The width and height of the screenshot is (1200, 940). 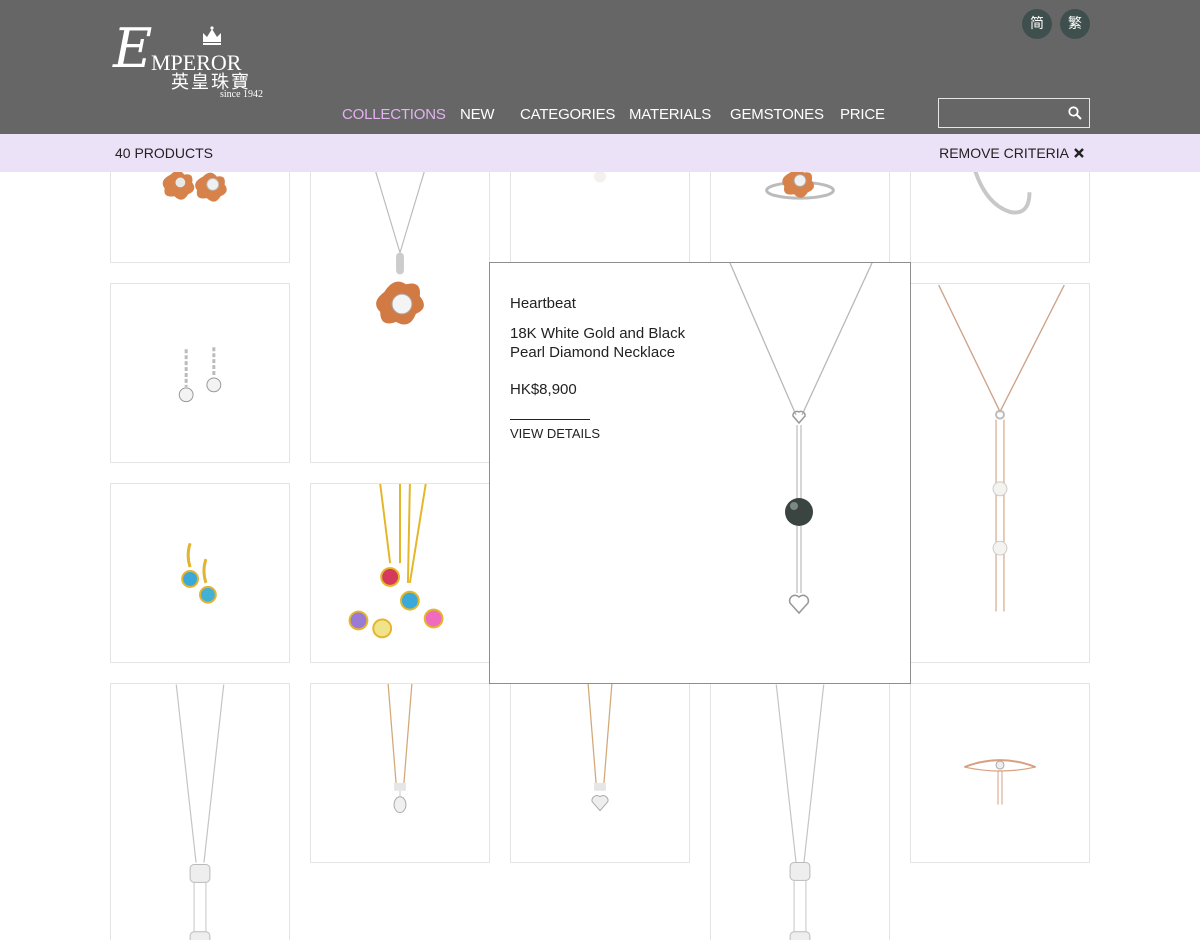 I want to click on crown-icon, so click(x=212, y=35).